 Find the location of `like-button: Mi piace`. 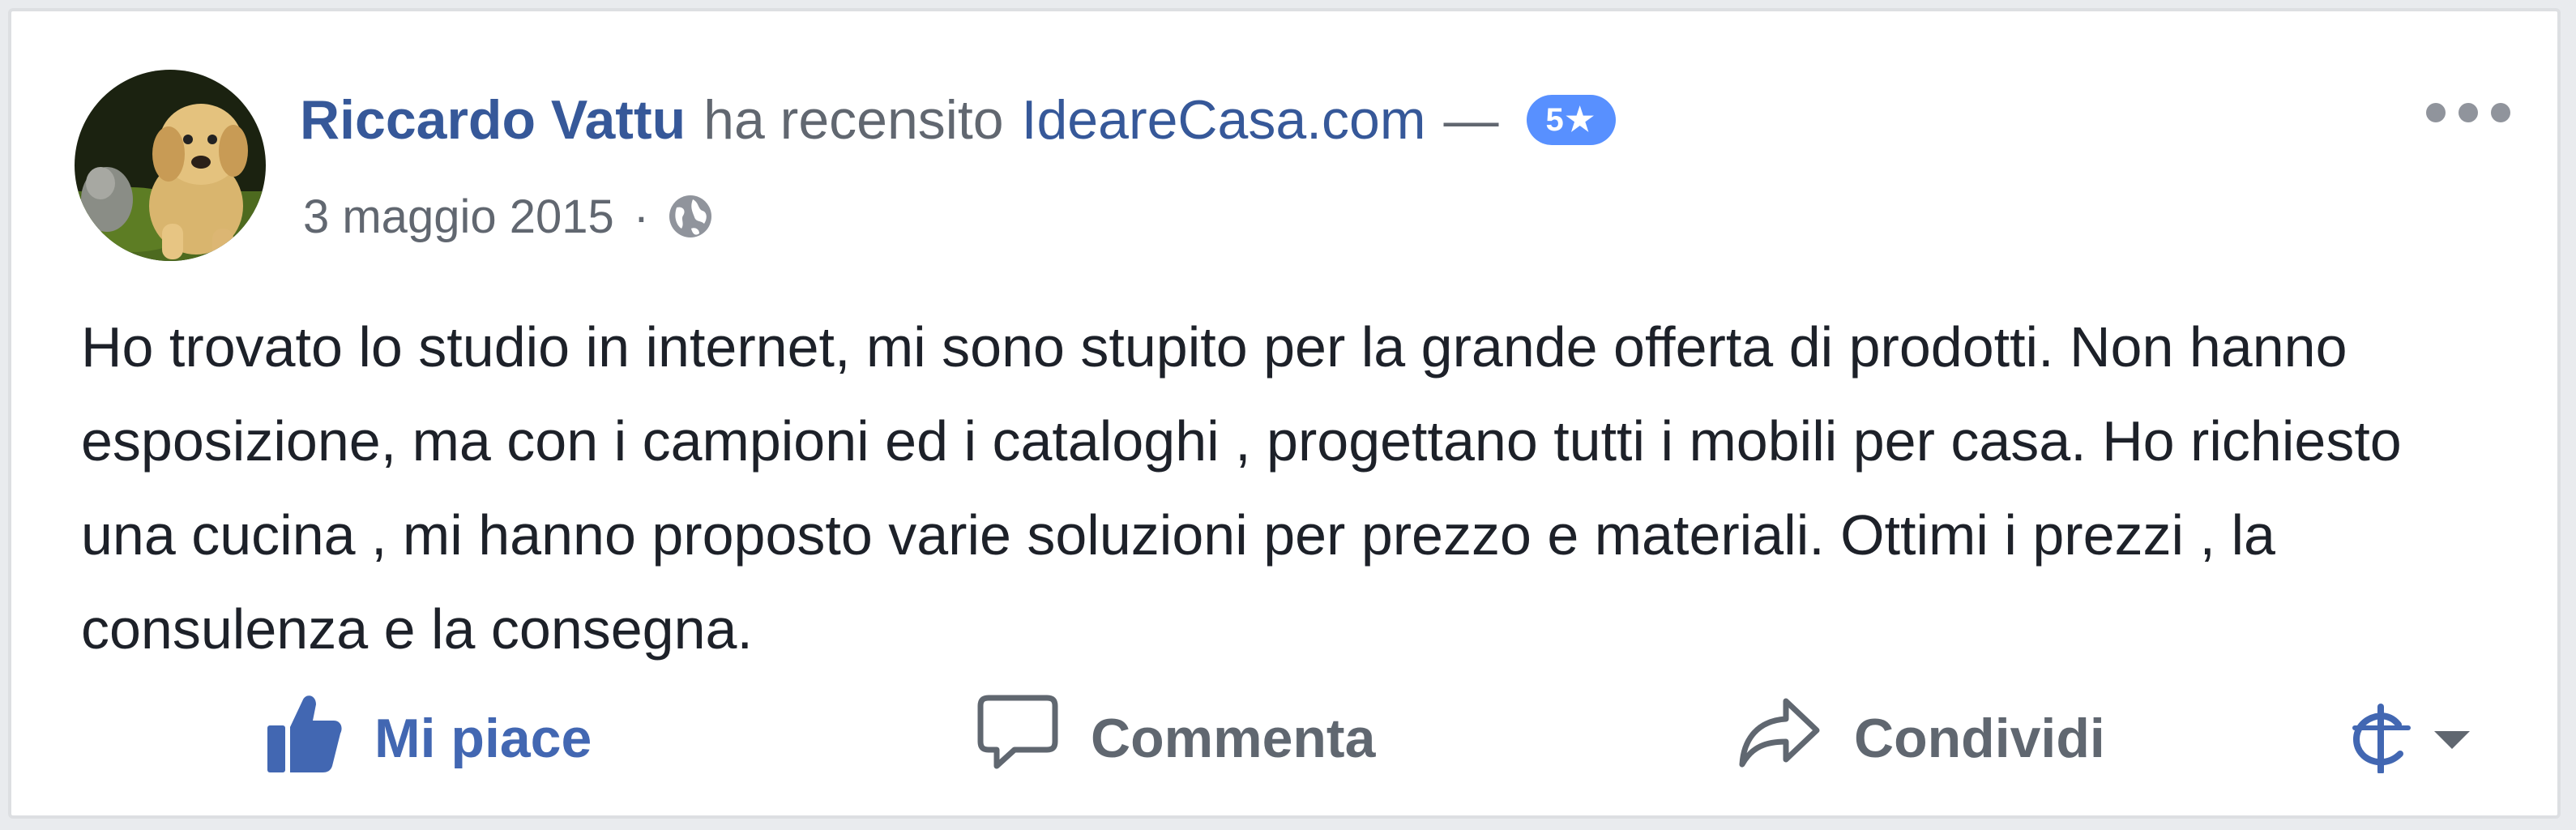

like-button: Mi piace is located at coordinates (429, 739).